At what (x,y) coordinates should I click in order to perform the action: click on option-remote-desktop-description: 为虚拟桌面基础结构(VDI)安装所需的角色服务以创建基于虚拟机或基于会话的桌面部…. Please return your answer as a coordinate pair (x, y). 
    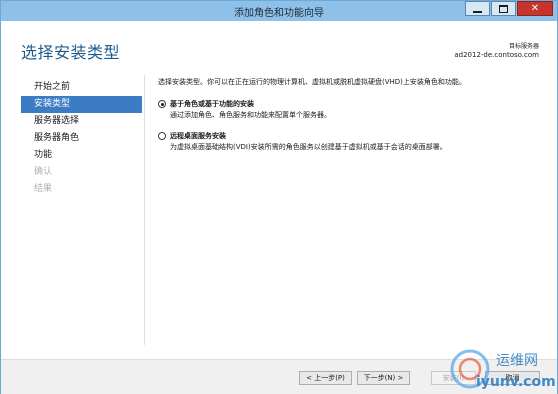
    Looking at the image, I should click on (308, 147).